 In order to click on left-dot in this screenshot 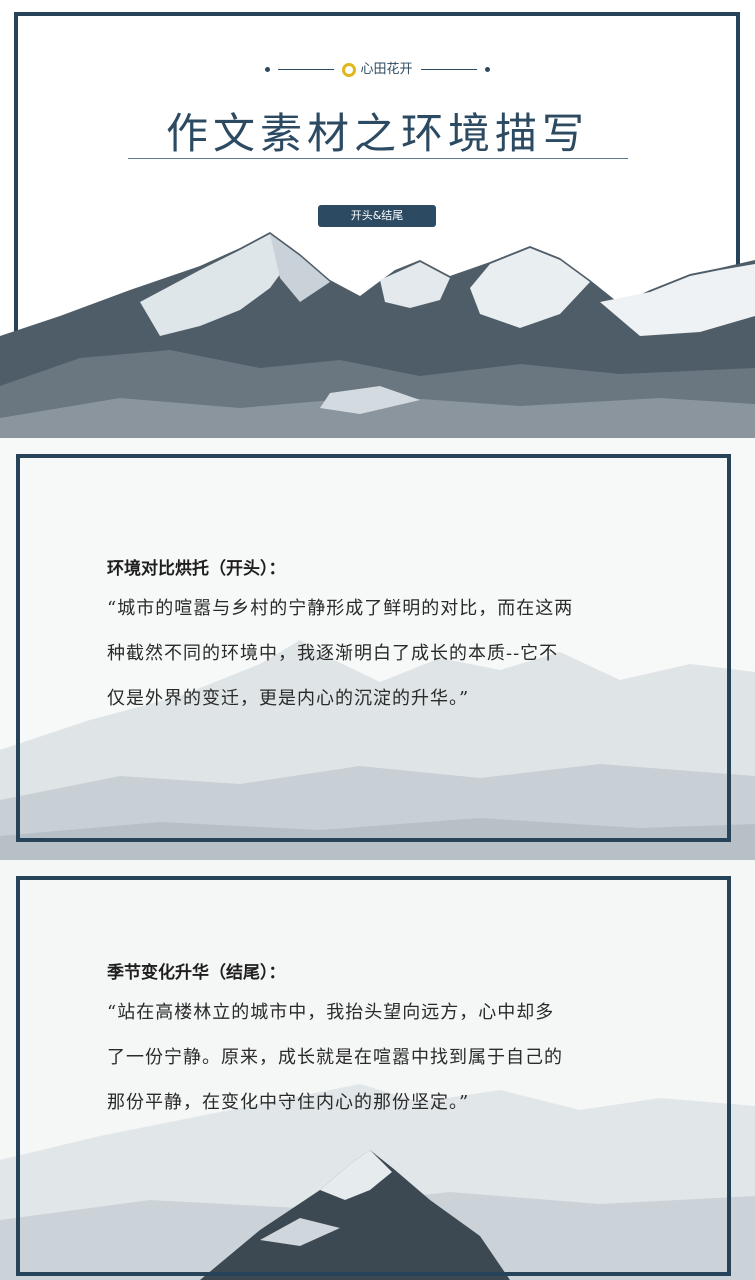, I will do `click(268, 69)`.